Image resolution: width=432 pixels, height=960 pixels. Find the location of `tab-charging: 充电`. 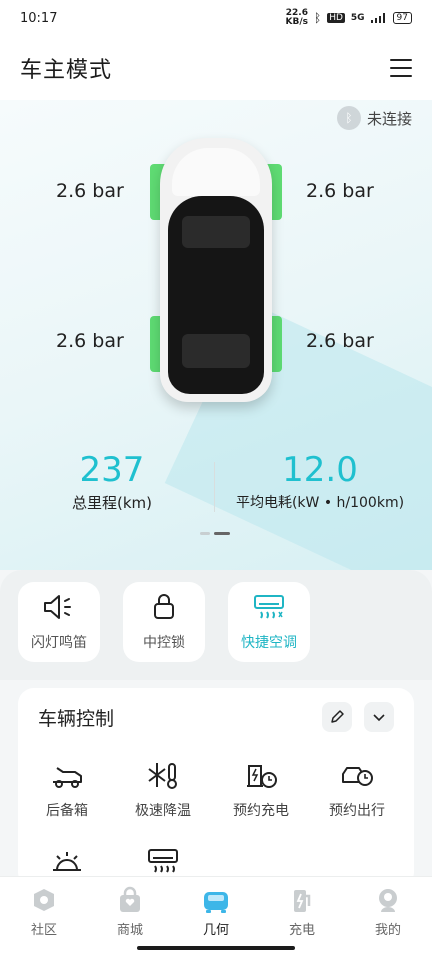

tab-charging: 充电 is located at coordinates (302, 911).